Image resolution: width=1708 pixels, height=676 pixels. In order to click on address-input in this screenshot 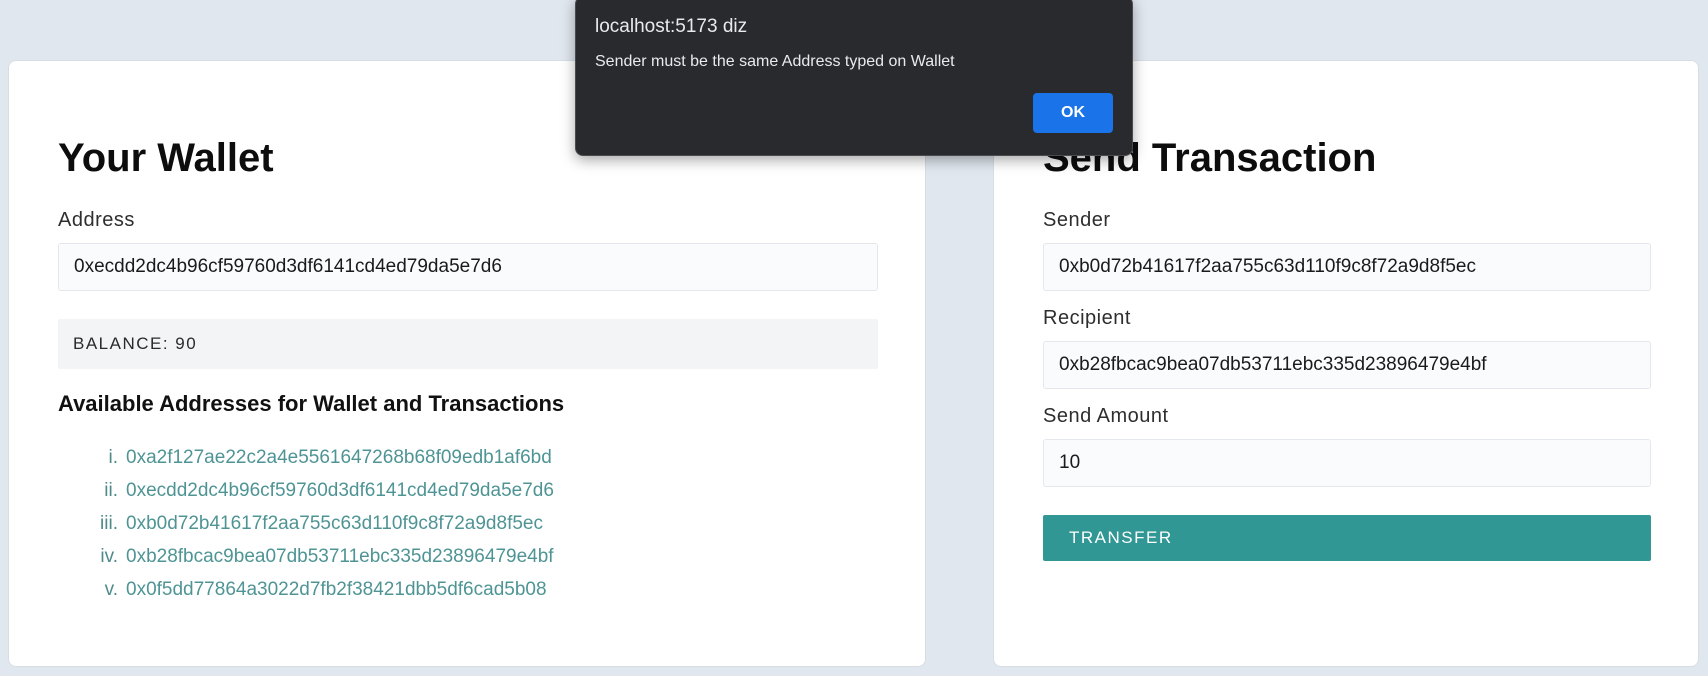, I will do `click(468, 267)`.